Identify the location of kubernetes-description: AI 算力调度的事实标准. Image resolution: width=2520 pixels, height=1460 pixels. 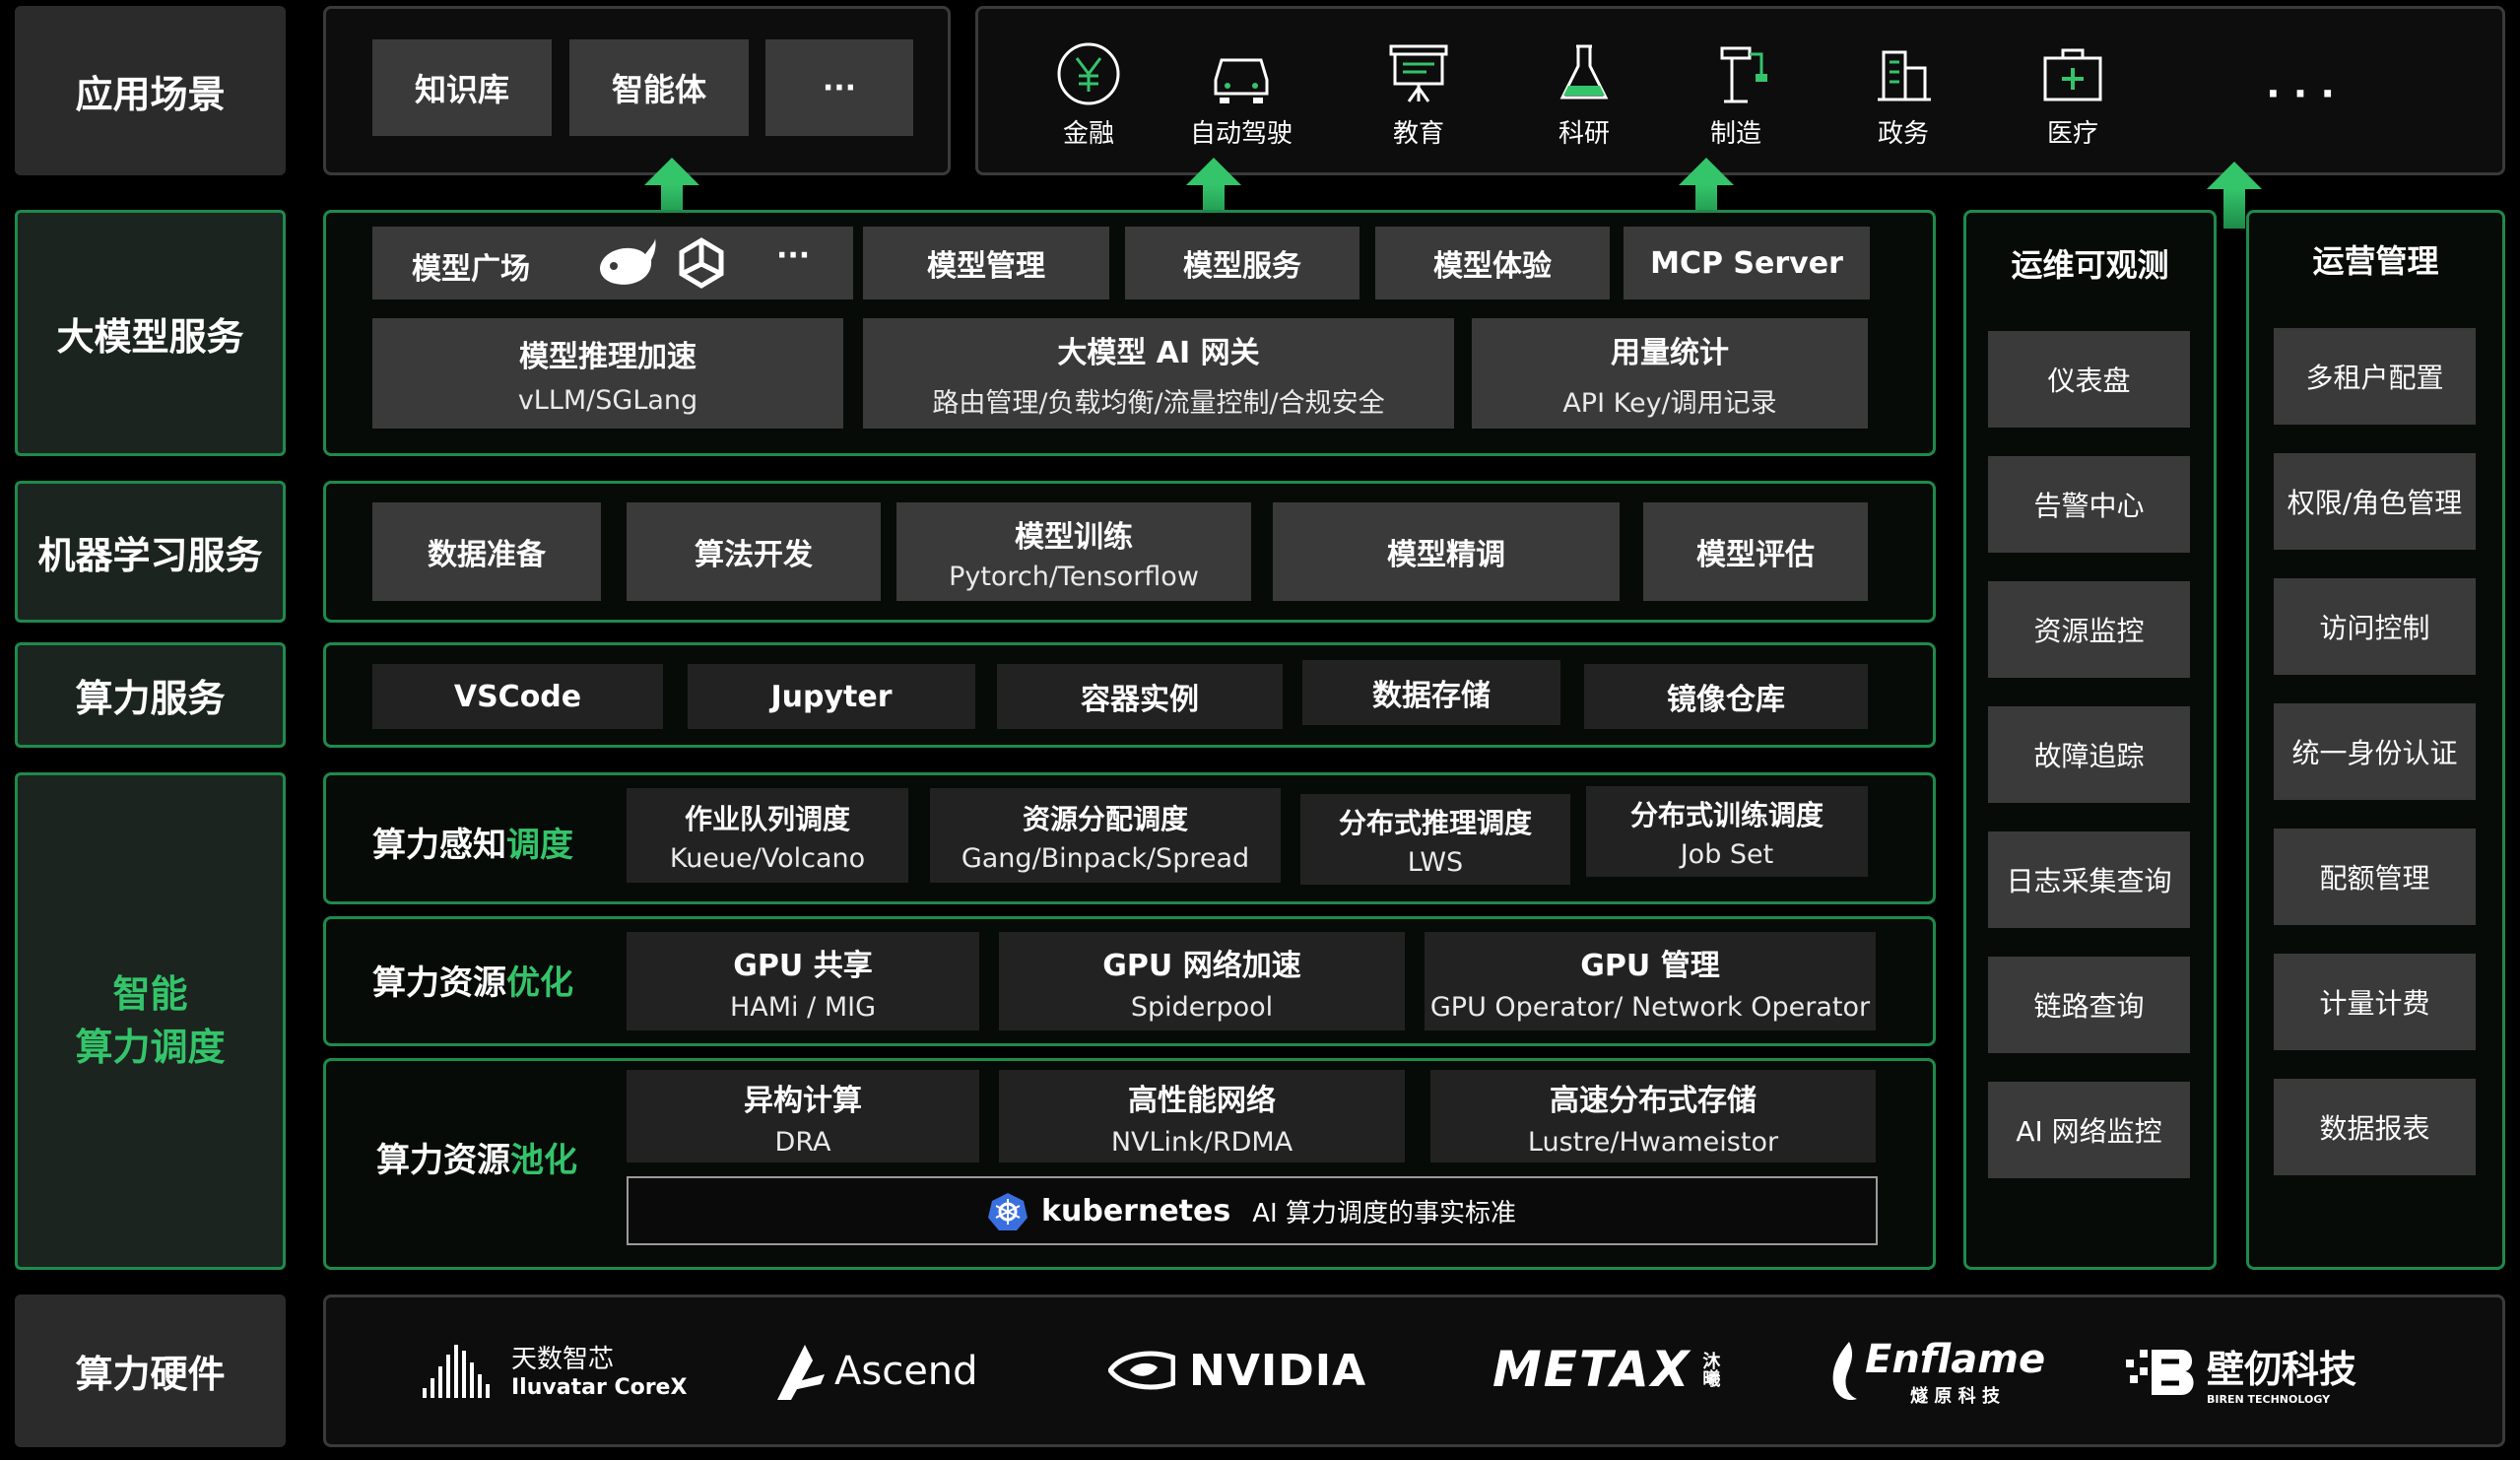
(1384, 1213).